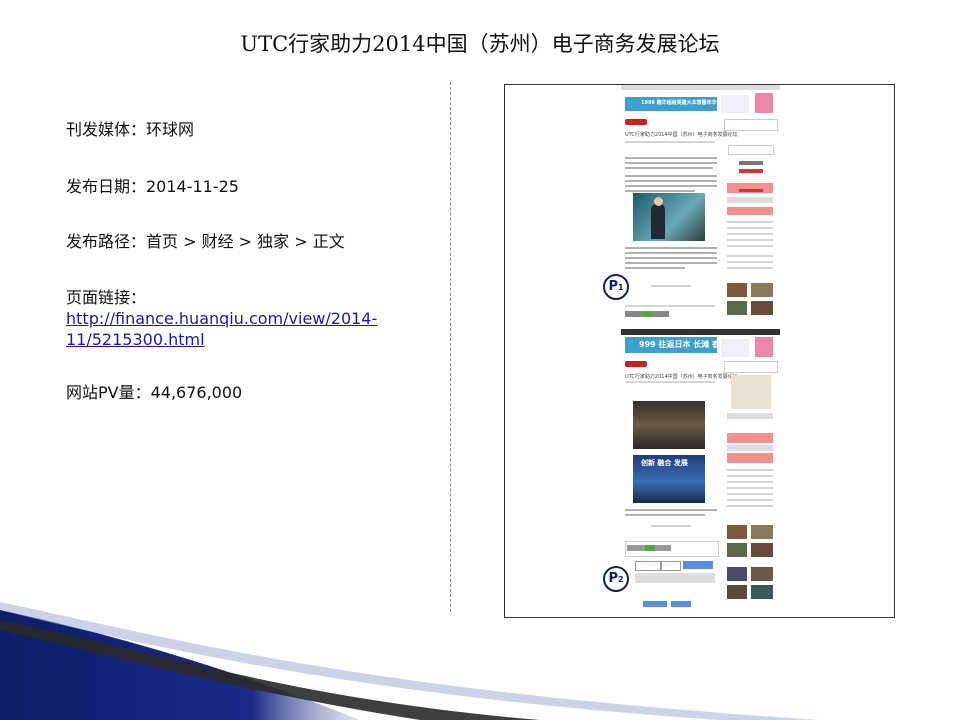 The image size is (960, 720). I want to click on divider, so click(450, 347).